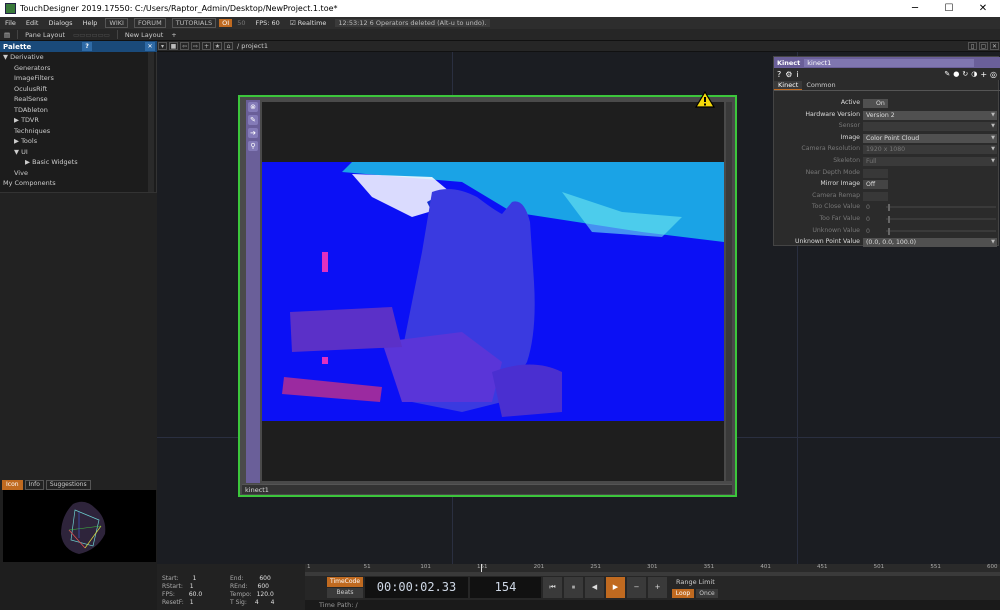 The height and width of the screenshot is (610, 1000). I want to click on refresh-icon: ↻, so click(965, 74).